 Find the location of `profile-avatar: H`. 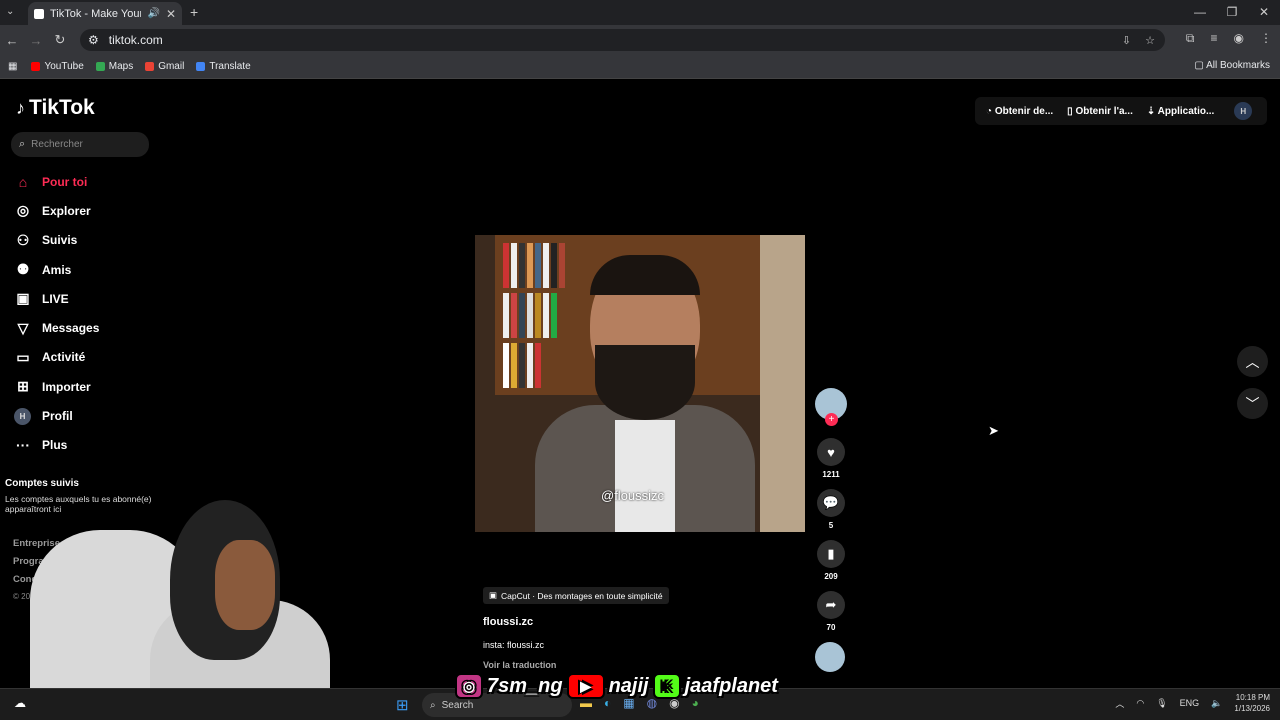

profile-avatar: H is located at coordinates (1243, 111).